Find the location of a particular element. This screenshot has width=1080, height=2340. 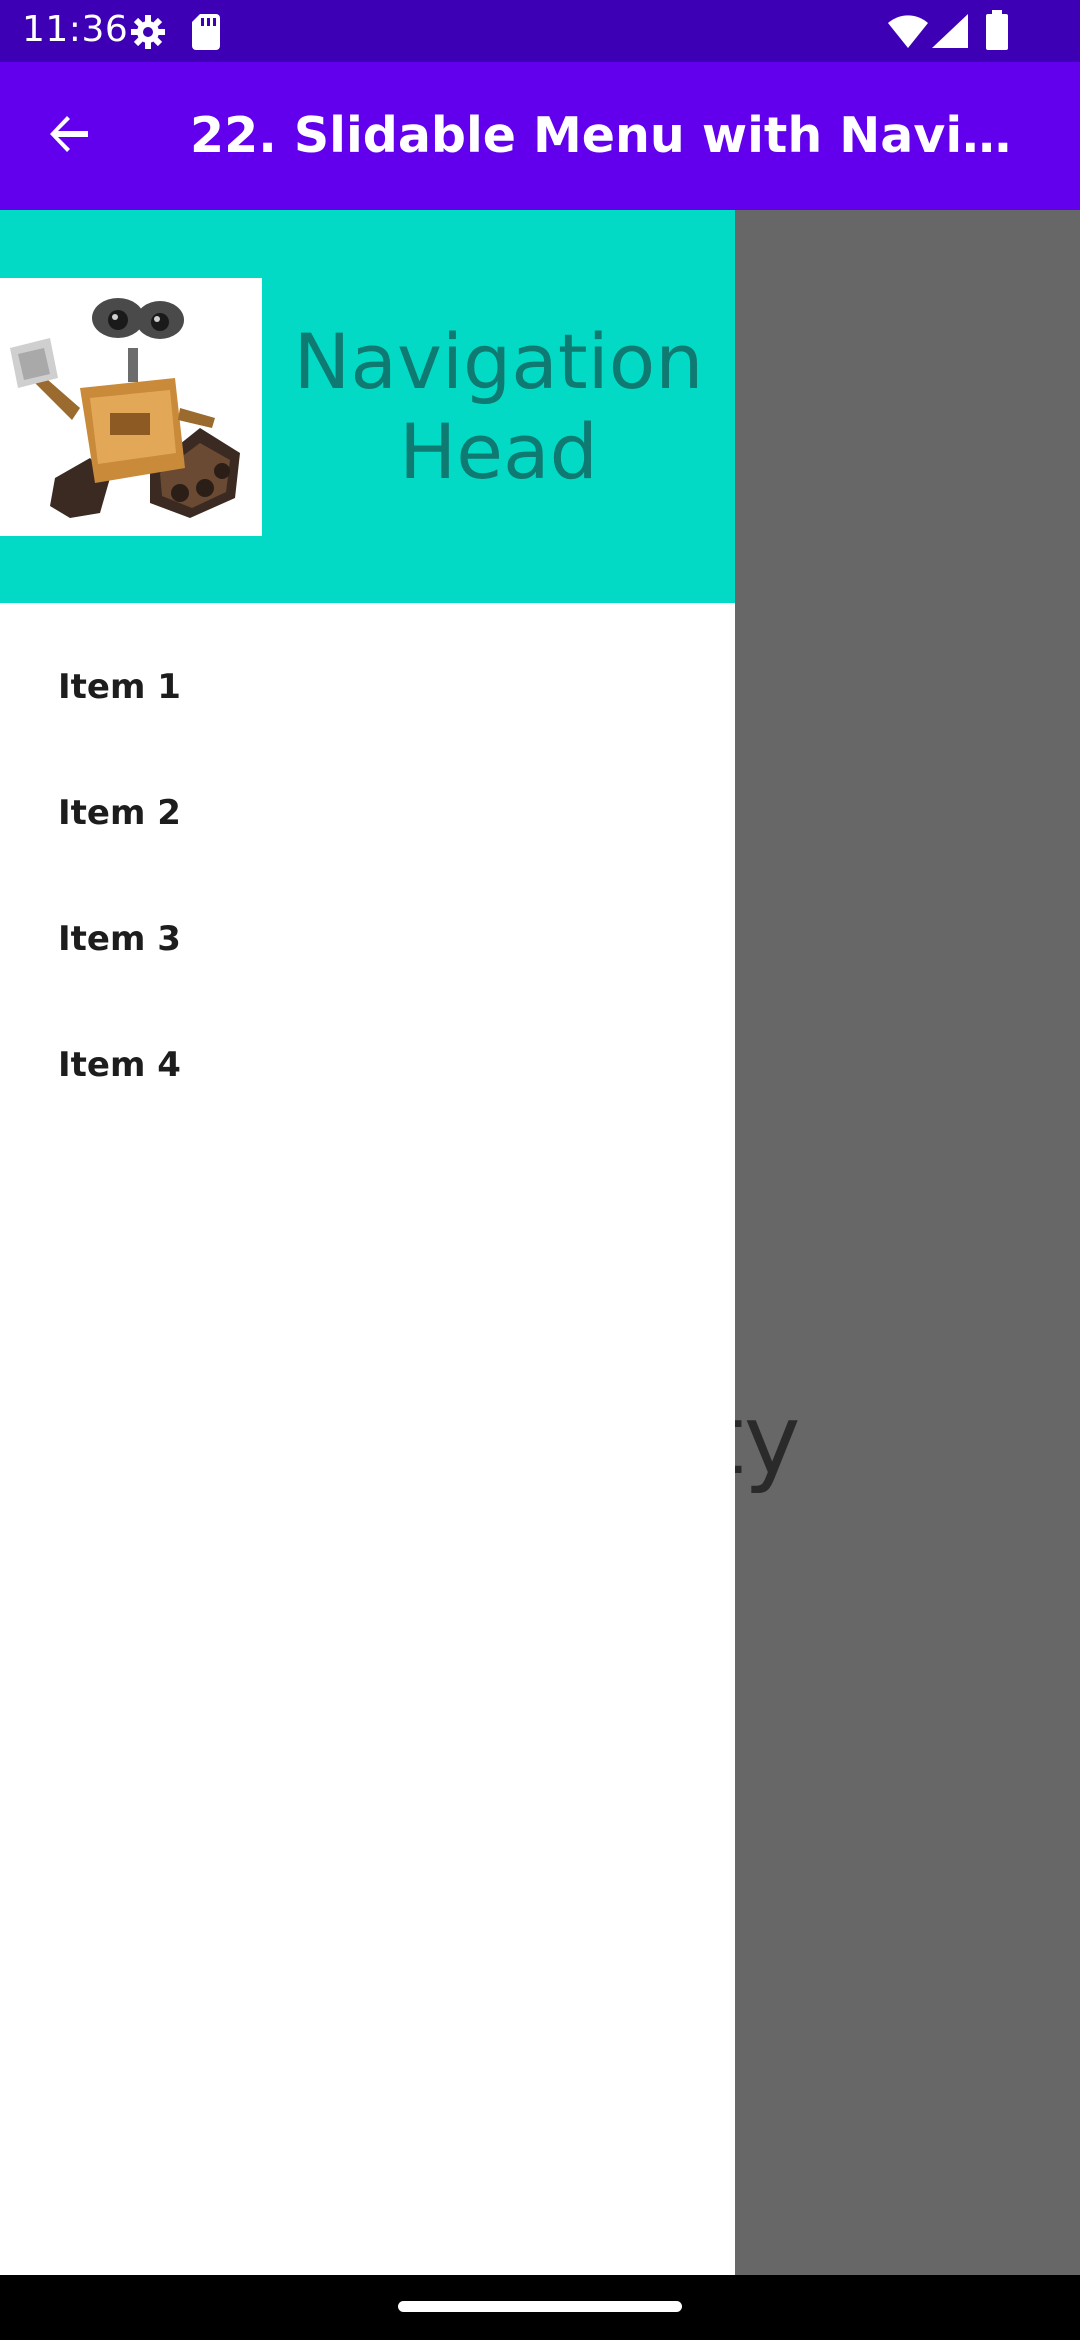

wifi-icon is located at coordinates (908, 33).